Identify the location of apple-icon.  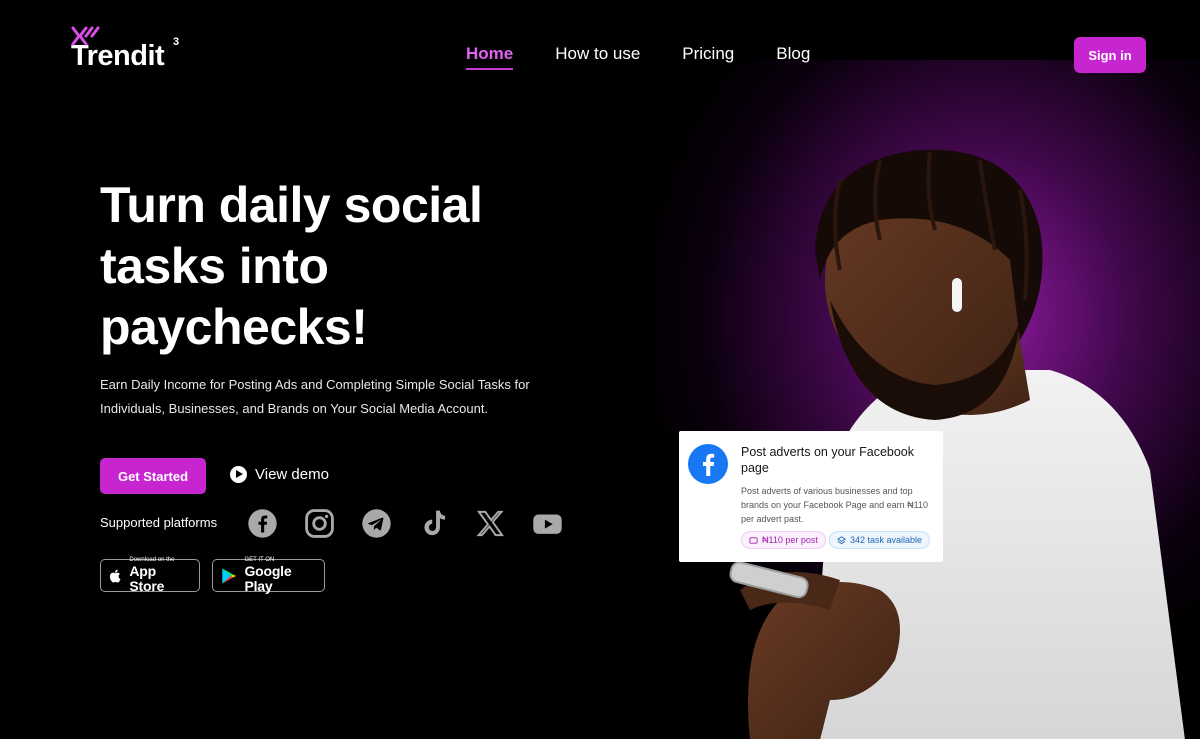
(115, 576).